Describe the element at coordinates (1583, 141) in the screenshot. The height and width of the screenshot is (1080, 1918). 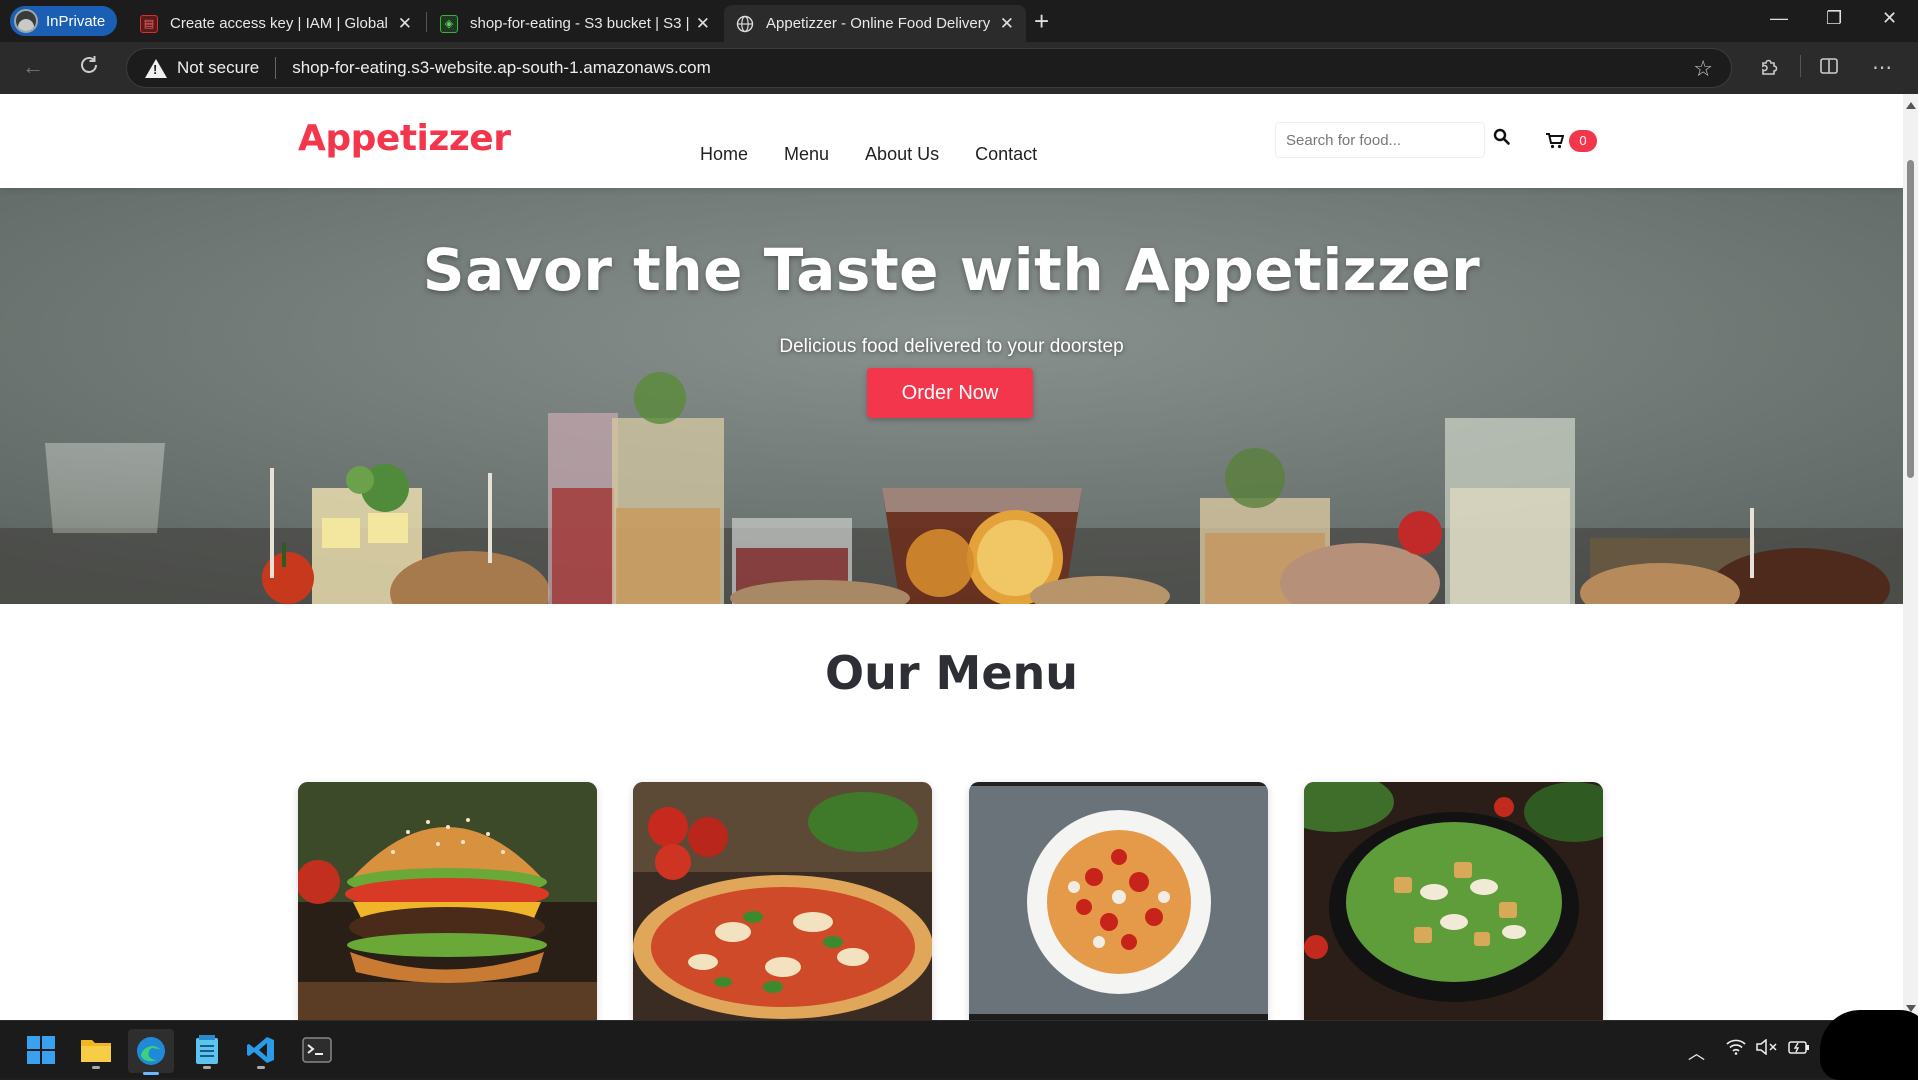
I see `cart-count-badge: 0` at that location.